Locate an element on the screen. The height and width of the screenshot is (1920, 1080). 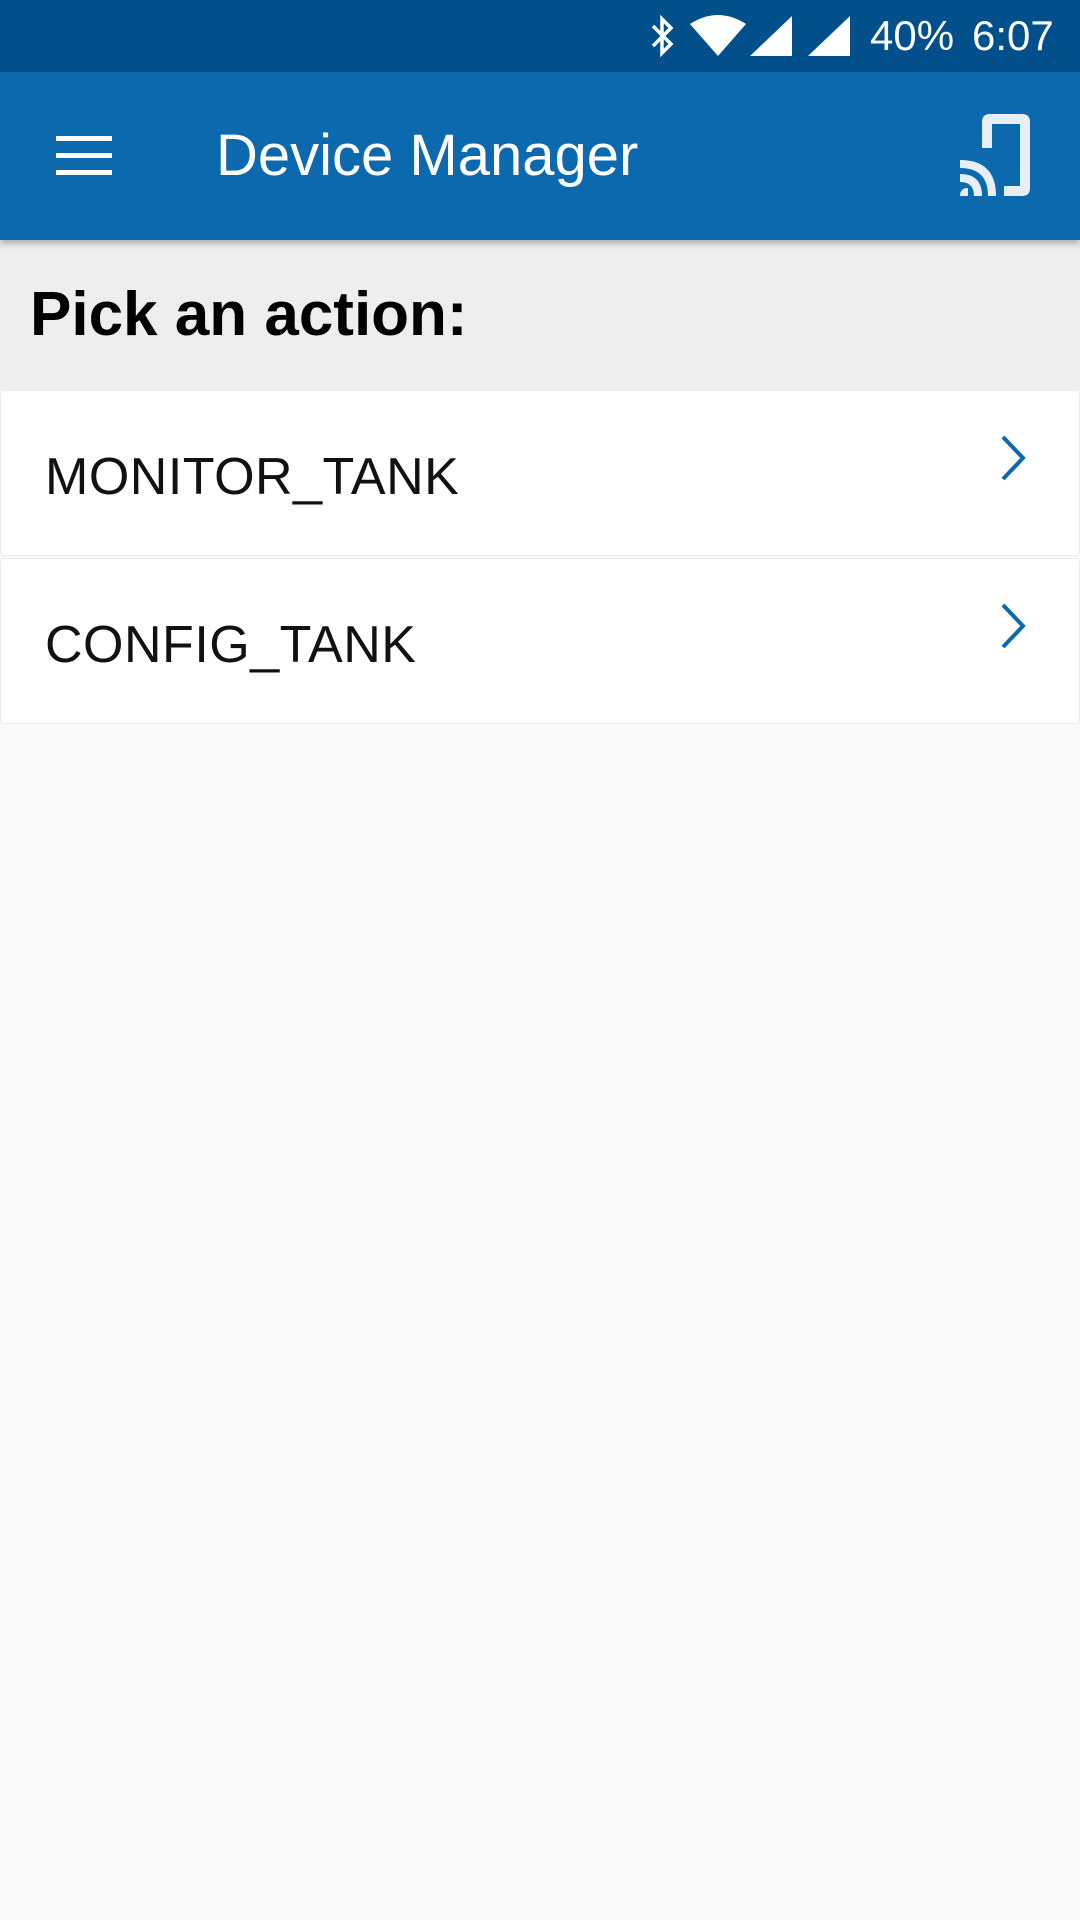
section-header: Pick an action: is located at coordinates (540, 315).